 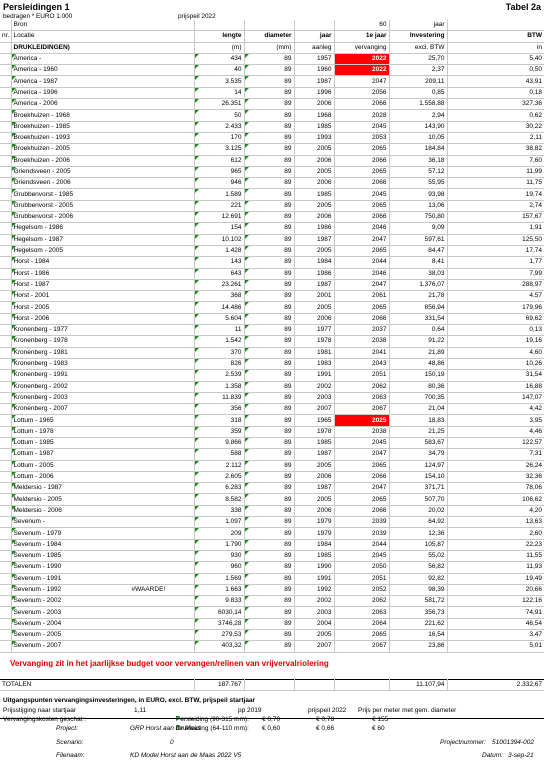 I want to click on replacement-year-cell: 2062, so click(x=362, y=387).